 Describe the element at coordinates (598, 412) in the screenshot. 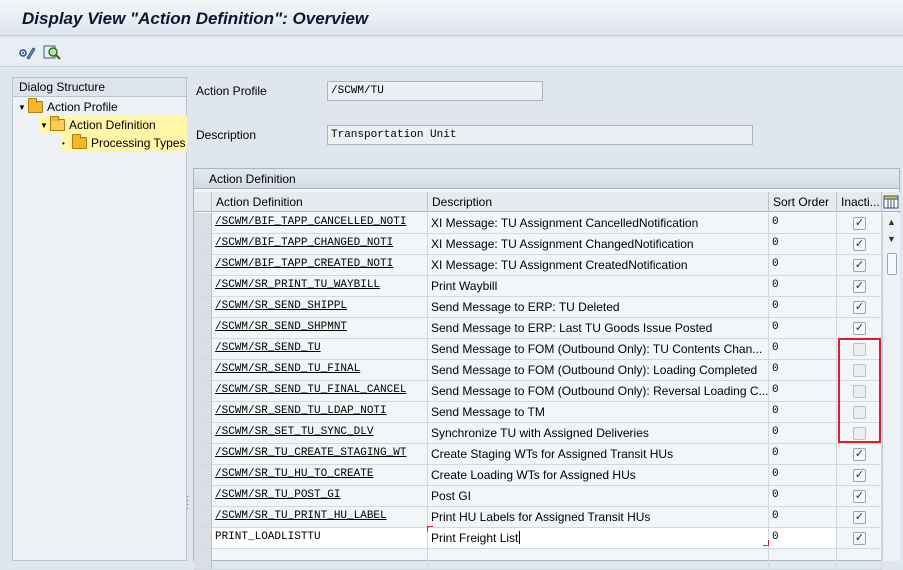

I see `description-cell: Send Message to TM` at that location.